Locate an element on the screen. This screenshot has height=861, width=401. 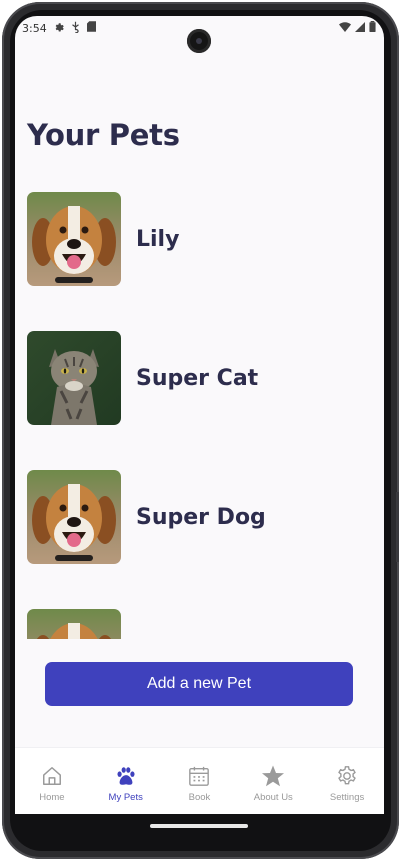
nav-label: Settings is located at coordinates (347, 797).